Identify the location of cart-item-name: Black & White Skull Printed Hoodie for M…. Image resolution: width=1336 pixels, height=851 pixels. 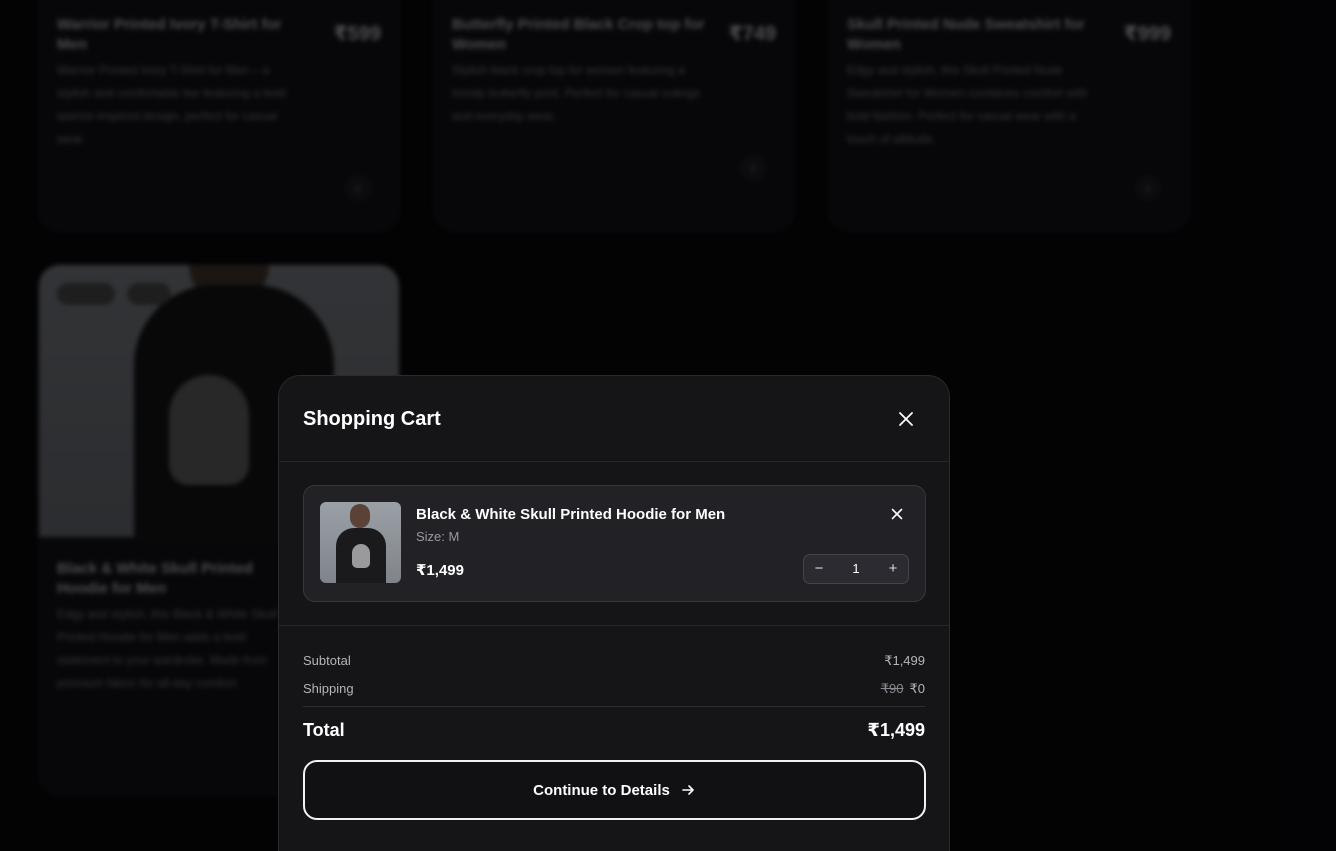
(571, 514).